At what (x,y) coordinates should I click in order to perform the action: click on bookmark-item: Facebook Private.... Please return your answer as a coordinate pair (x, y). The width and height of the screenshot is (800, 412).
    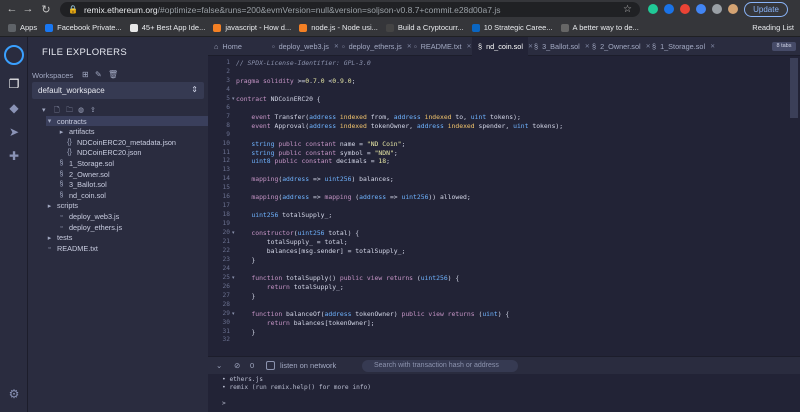
    Looking at the image, I should click on (83, 27).